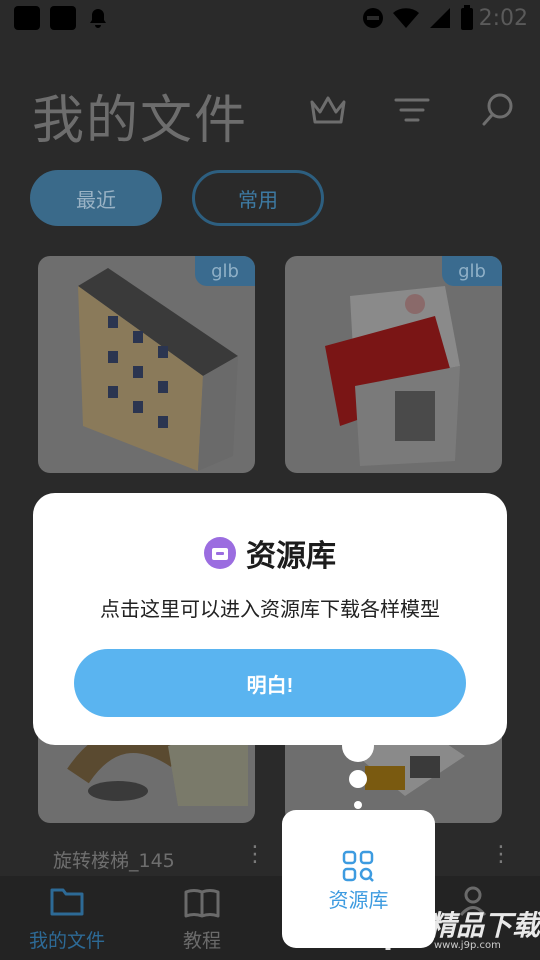 The width and height of the screenshot is (540, 960). I want to click on nav-label: 我的文件, so click(66, 941).